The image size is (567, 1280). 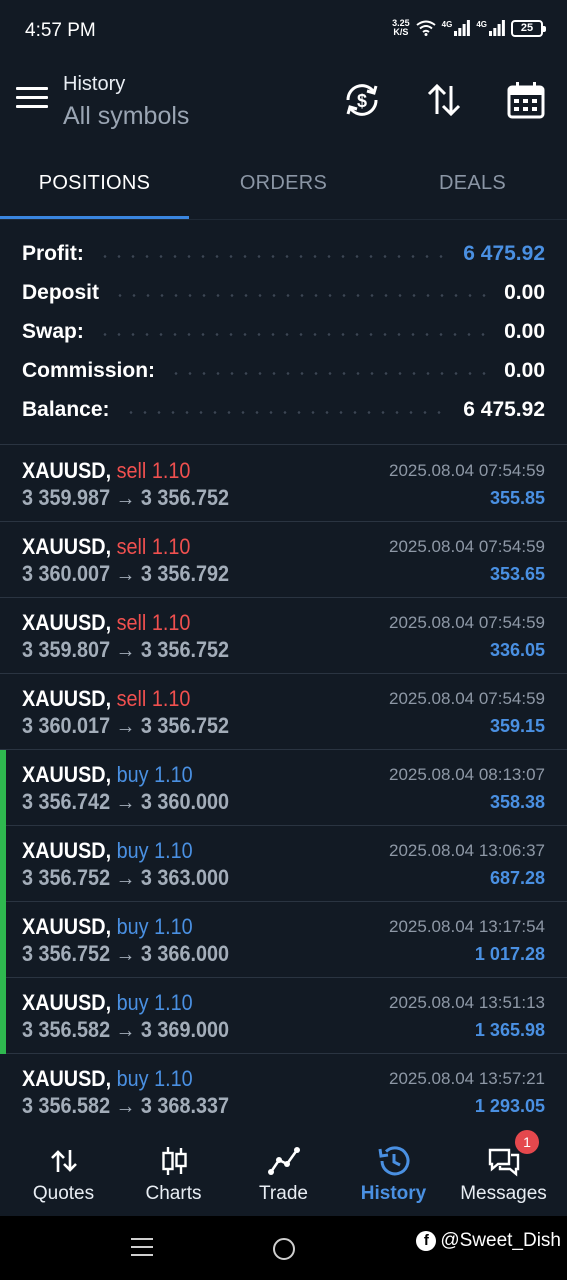 I want to click on tab-orders: ORDERS, so click(x=283, y=185).